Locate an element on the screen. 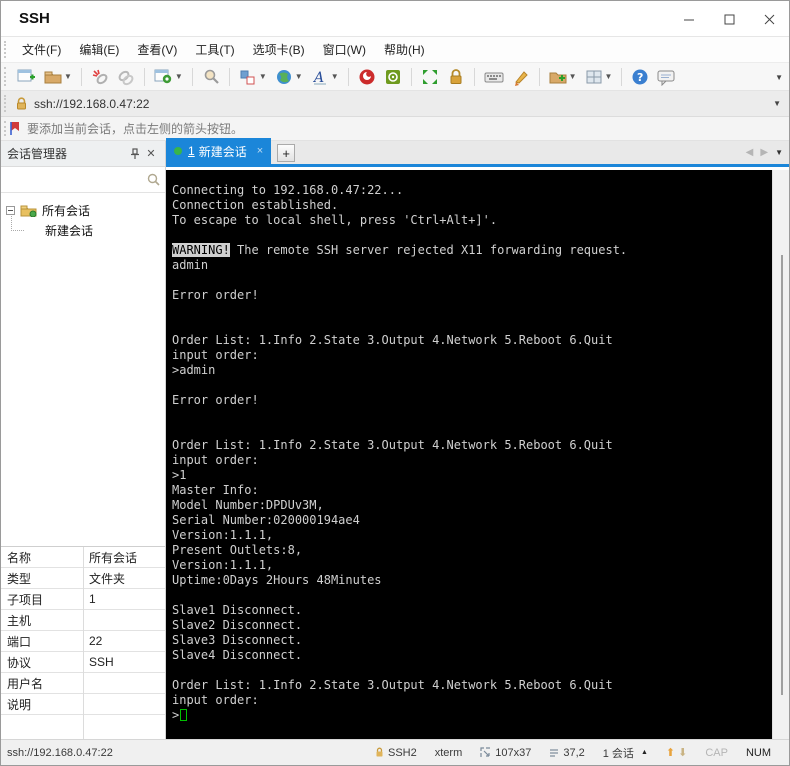  session-search-input is located at coordinates (74, 179).